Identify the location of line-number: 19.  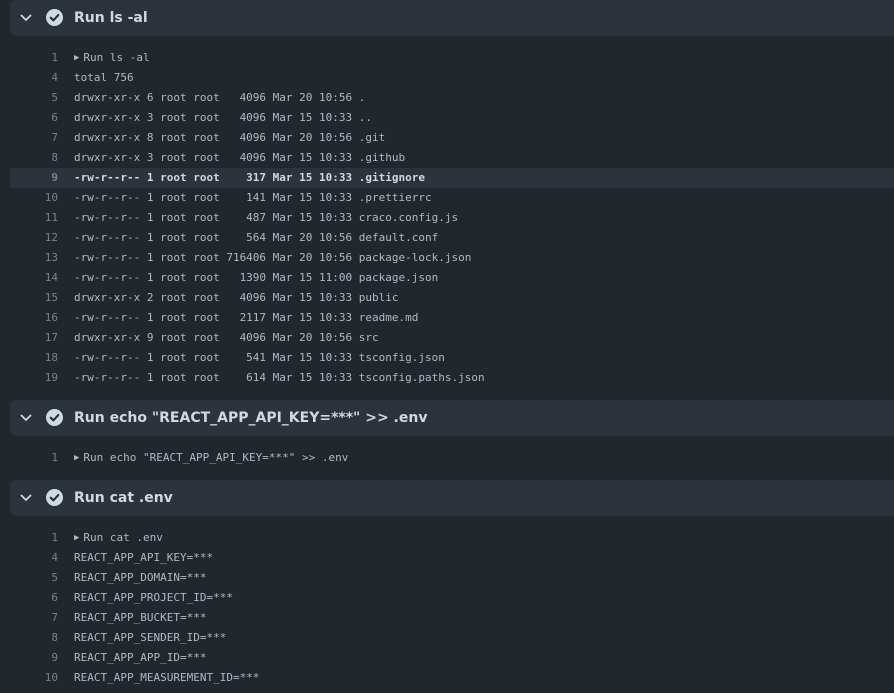
(34, 378).